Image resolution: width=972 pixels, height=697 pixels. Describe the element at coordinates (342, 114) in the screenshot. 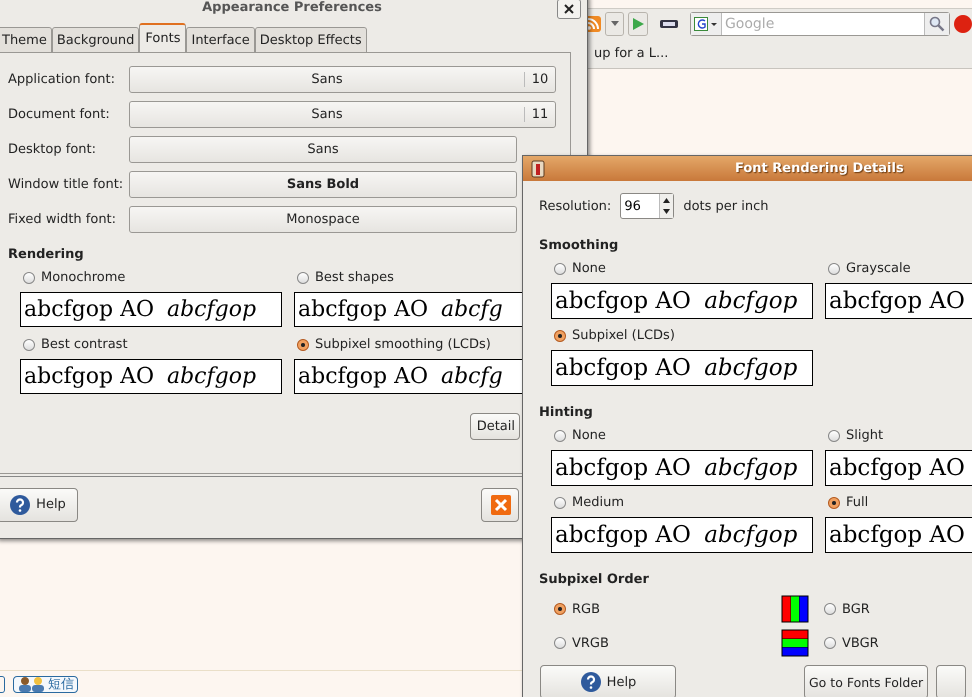

I see `font-picker-button: Sans 11` at that location.